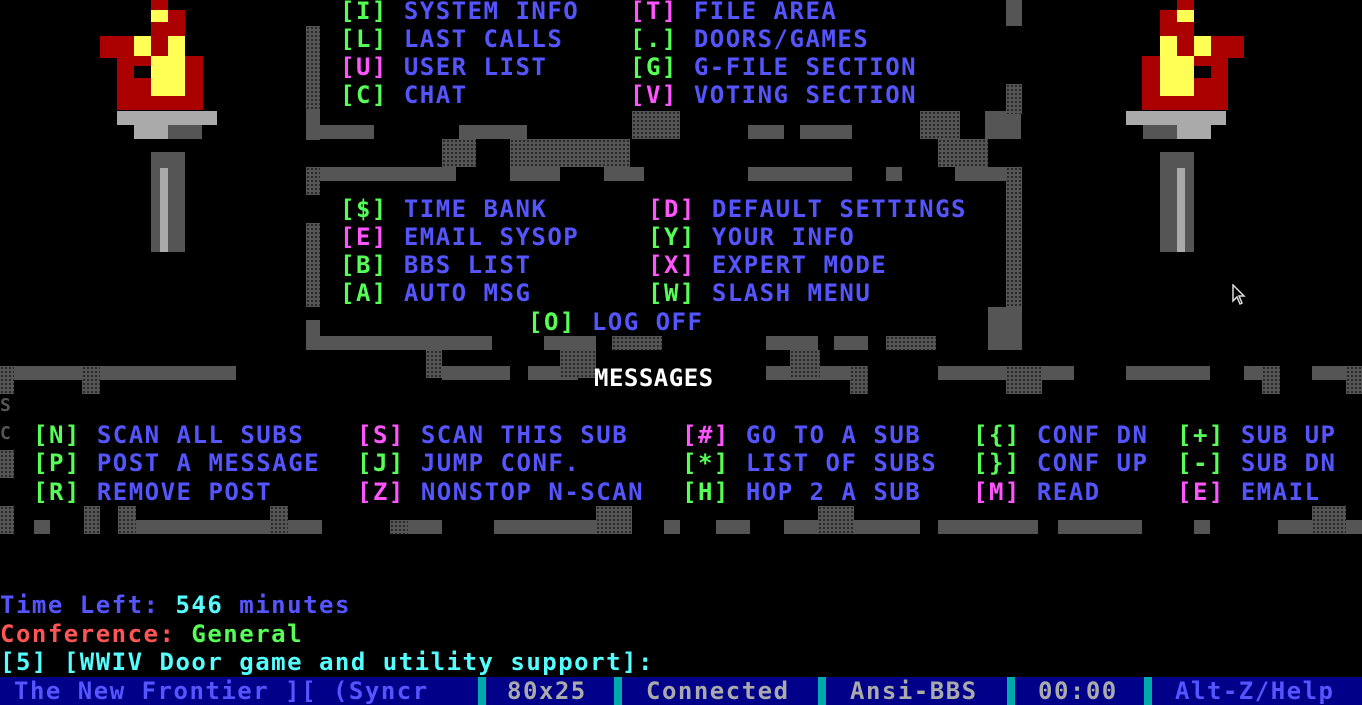  What do you see at coordinates (749, 39) in the screenshot?
I see `menu-item-doors-games: [.] DOORS/GAMES` at bounding box center [749, 39].